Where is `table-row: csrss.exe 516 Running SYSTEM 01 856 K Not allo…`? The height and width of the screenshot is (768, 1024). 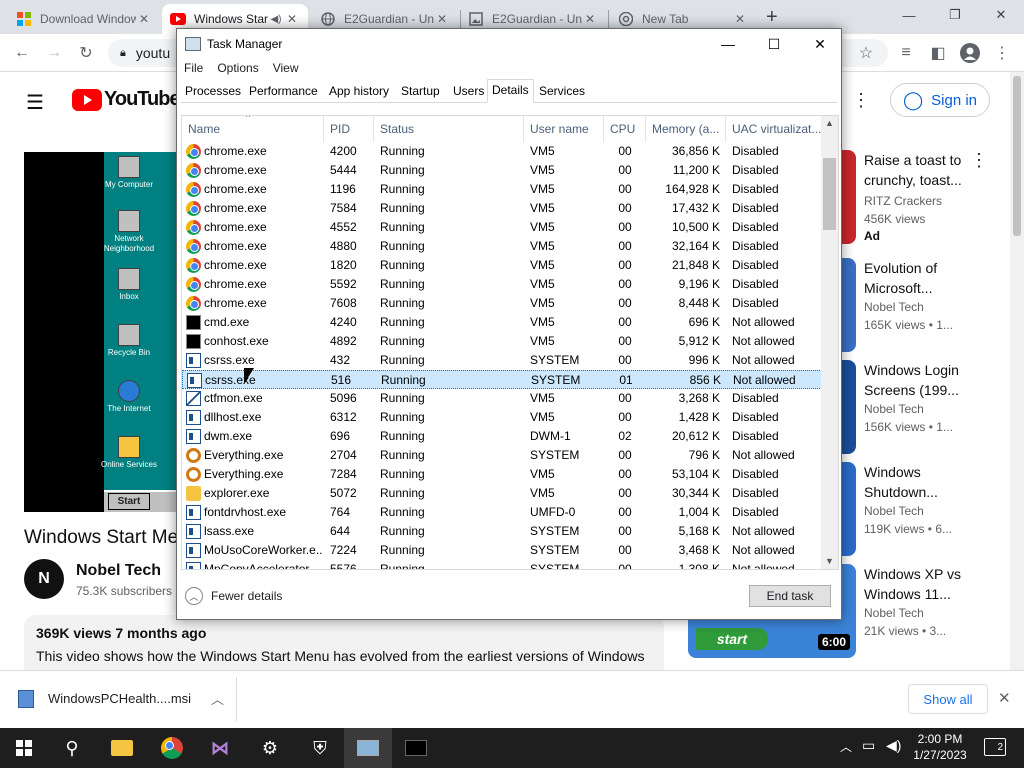
table-row: csrss.exe 516 Running SYSTEM 01 856 K Not allo… is located at coordinates (503, 379).